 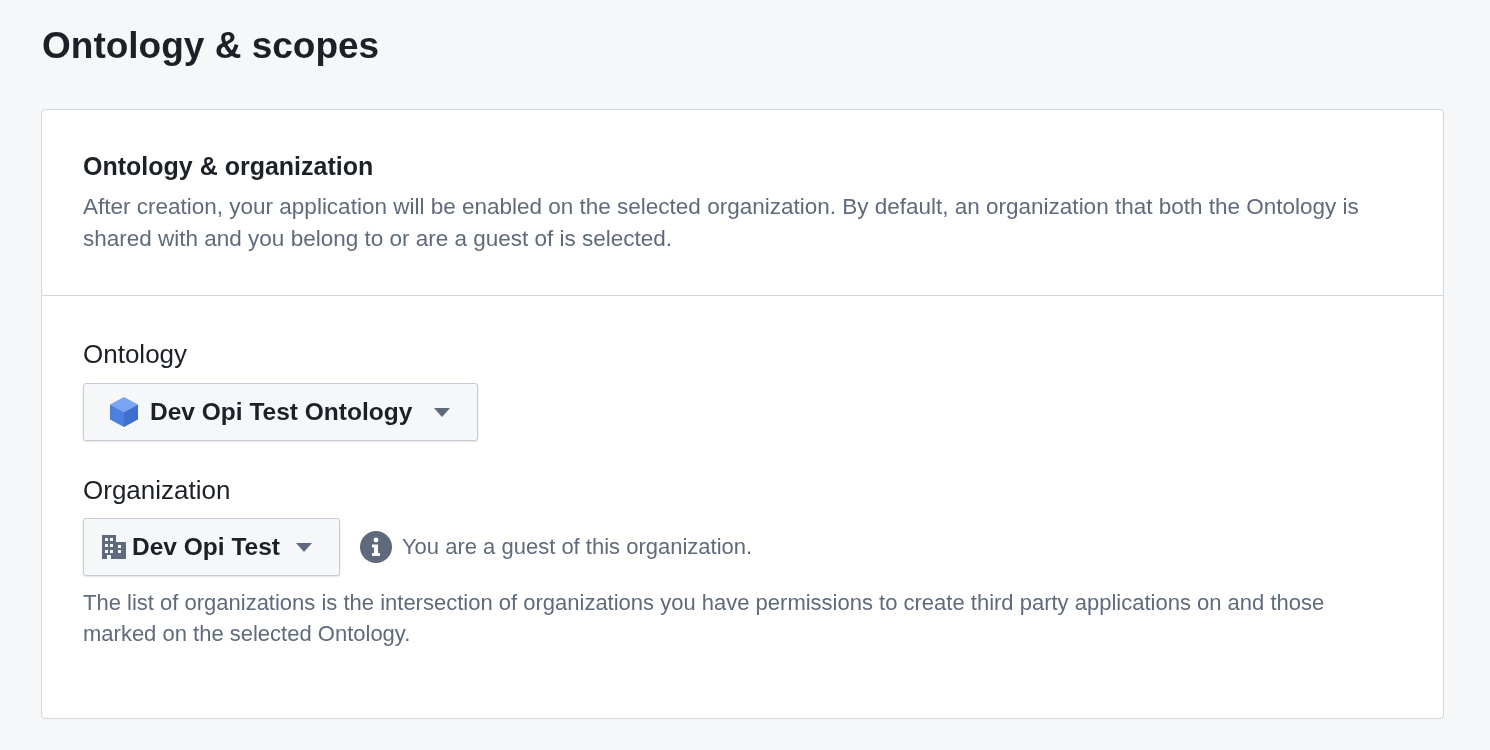 What do you see at coordinates (228, 166) in the screenshot?
I see `section-title: Ontology & organization` at bounding box center [228, 166].